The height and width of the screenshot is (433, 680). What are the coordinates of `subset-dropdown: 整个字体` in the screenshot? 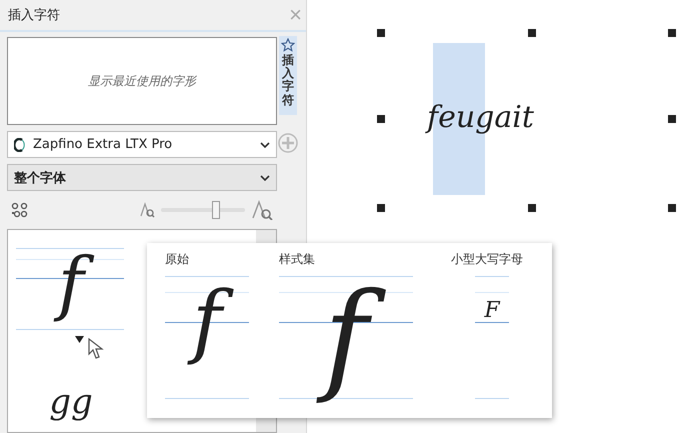 It's located at (142, 177).